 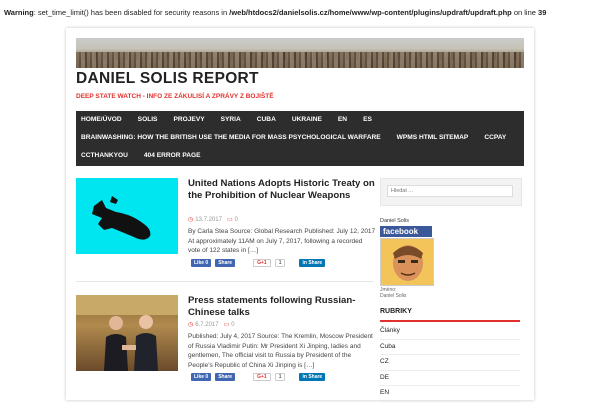 What do you see at coordinates (148, 120) in the screenshot?
I see `nav-item-solis: SOLIS` at bounding box center [148, 120].